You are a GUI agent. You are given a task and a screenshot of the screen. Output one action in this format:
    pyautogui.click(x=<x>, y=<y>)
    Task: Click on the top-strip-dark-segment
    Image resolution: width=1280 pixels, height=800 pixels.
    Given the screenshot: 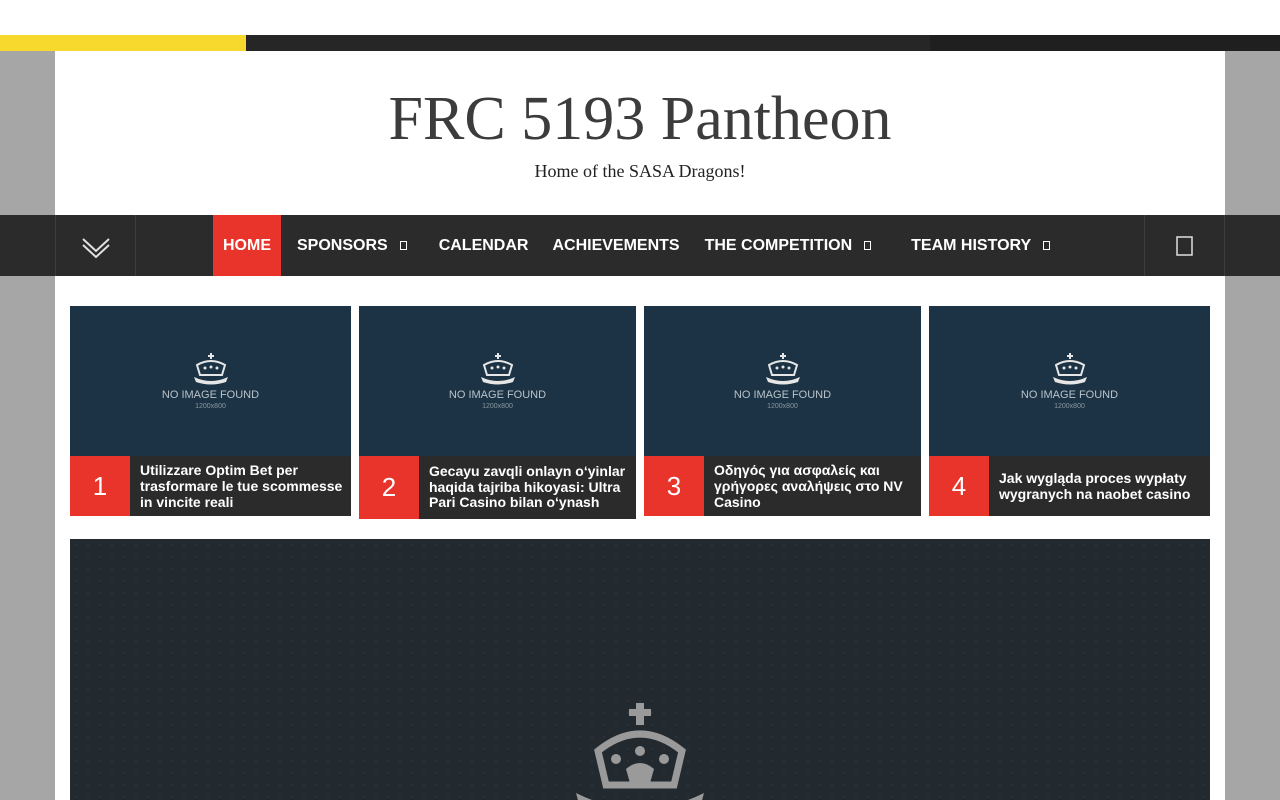 What is the action you would take?
    pyautogui.click(x=1105, y=43)
    